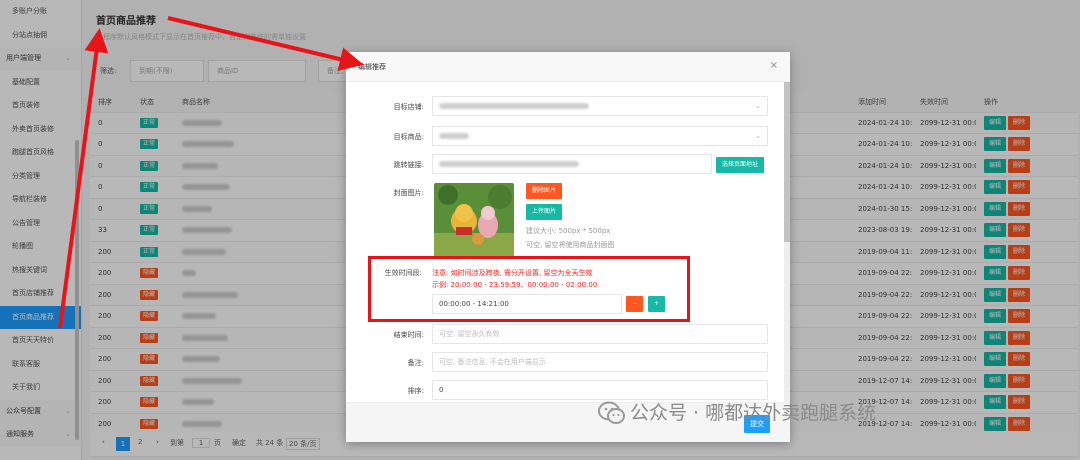 This screenshot has height=460, width=1080. Describe the element at coordinates (544, 212) in the screenshot. I see `upload-image-button: 上传图片` at that location.